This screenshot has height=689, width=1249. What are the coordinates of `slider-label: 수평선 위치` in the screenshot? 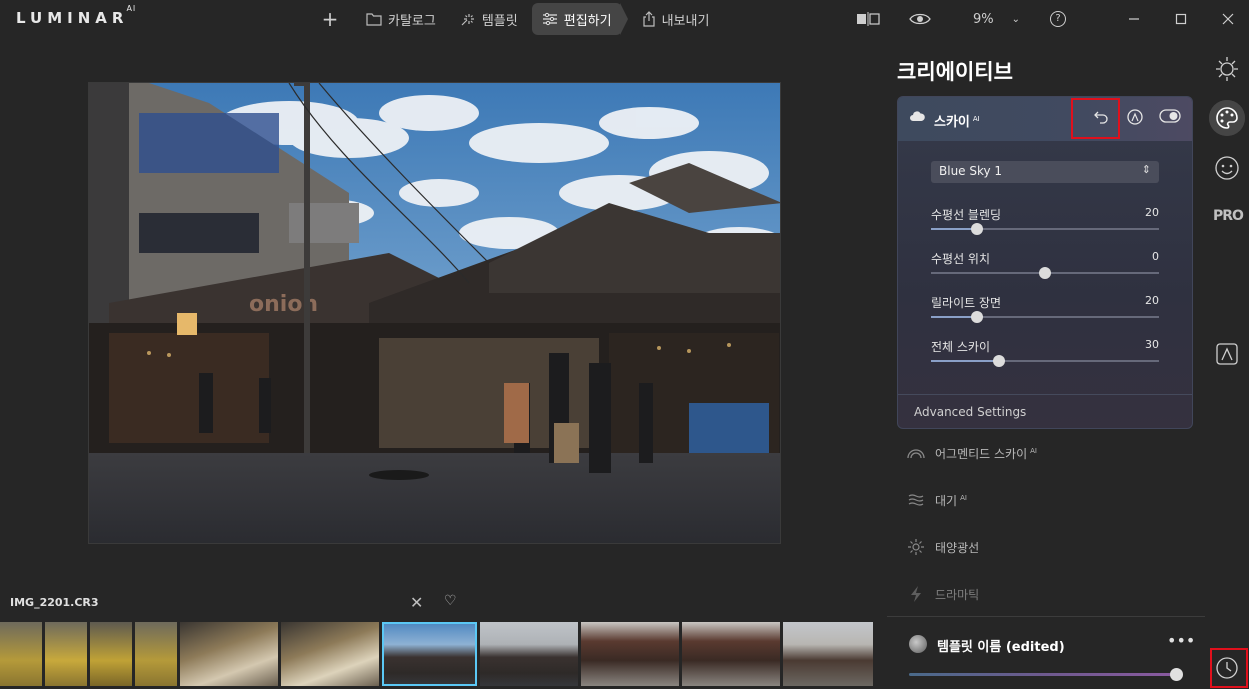 It's located at (961, 259).